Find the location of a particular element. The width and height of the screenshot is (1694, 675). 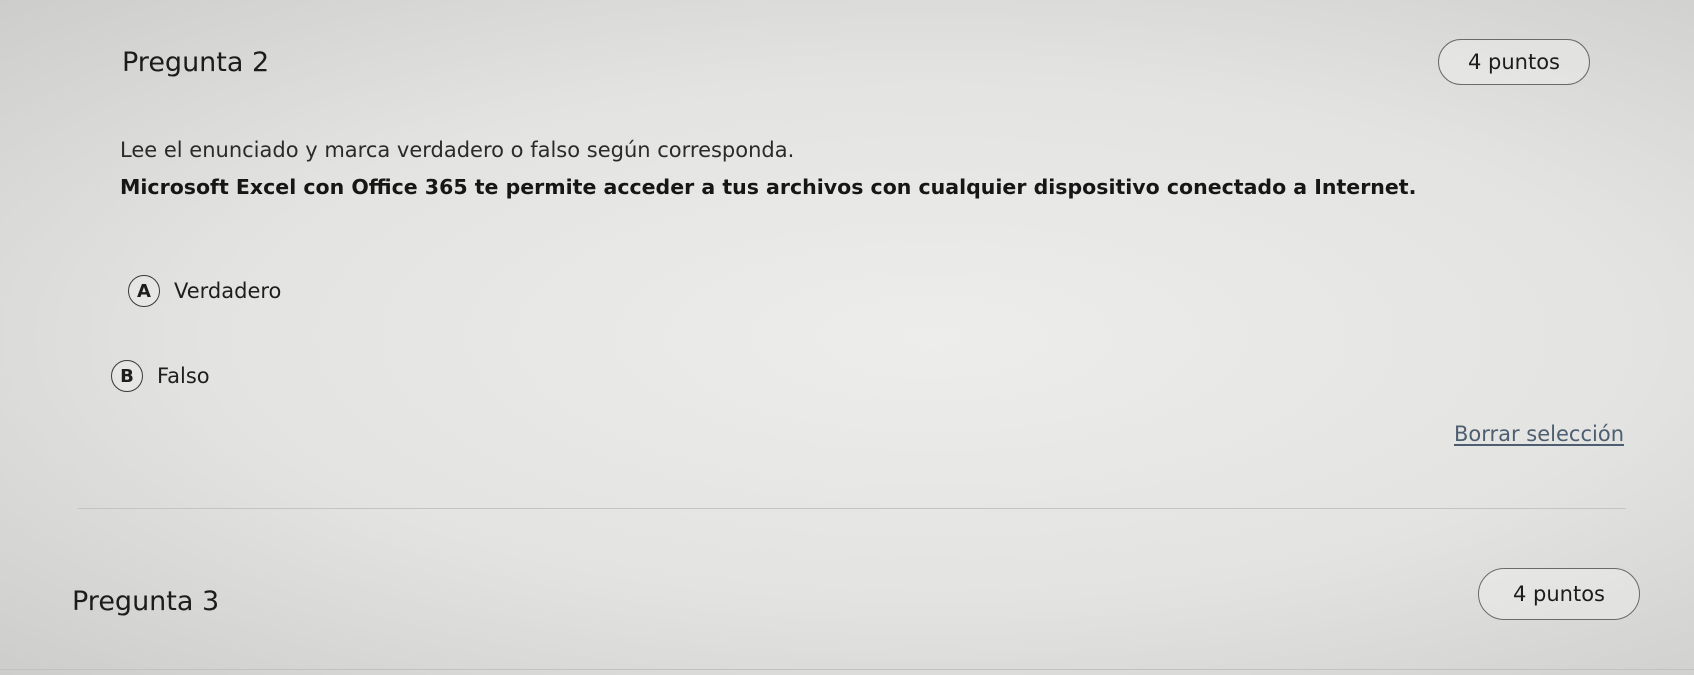

question-2-points-badge: 4 puntos is located at coordinates (1514, 62).